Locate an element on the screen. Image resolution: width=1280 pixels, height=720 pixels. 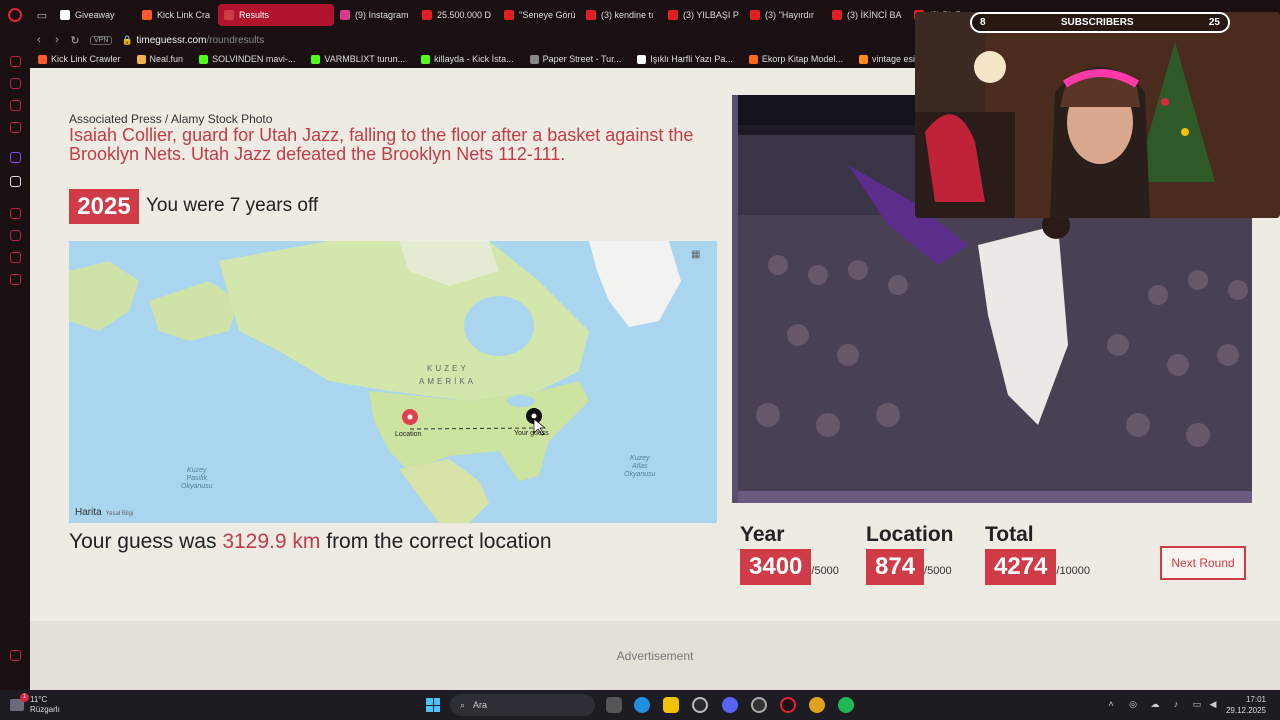
network-icon: ▭ is located at coordinates (1197, 705).